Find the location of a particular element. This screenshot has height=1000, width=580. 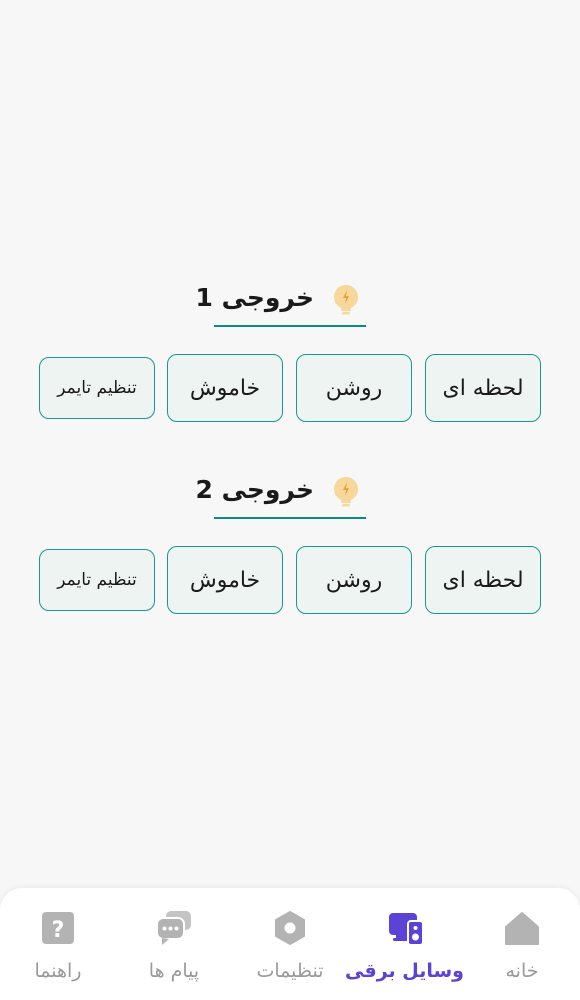

output-title-row: خروجی 1 is located at coordinates (280, 304).